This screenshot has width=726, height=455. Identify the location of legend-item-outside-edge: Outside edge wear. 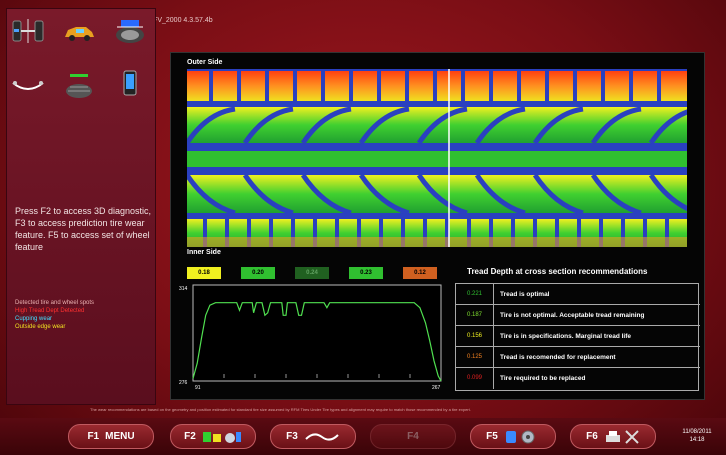
(40, 327).